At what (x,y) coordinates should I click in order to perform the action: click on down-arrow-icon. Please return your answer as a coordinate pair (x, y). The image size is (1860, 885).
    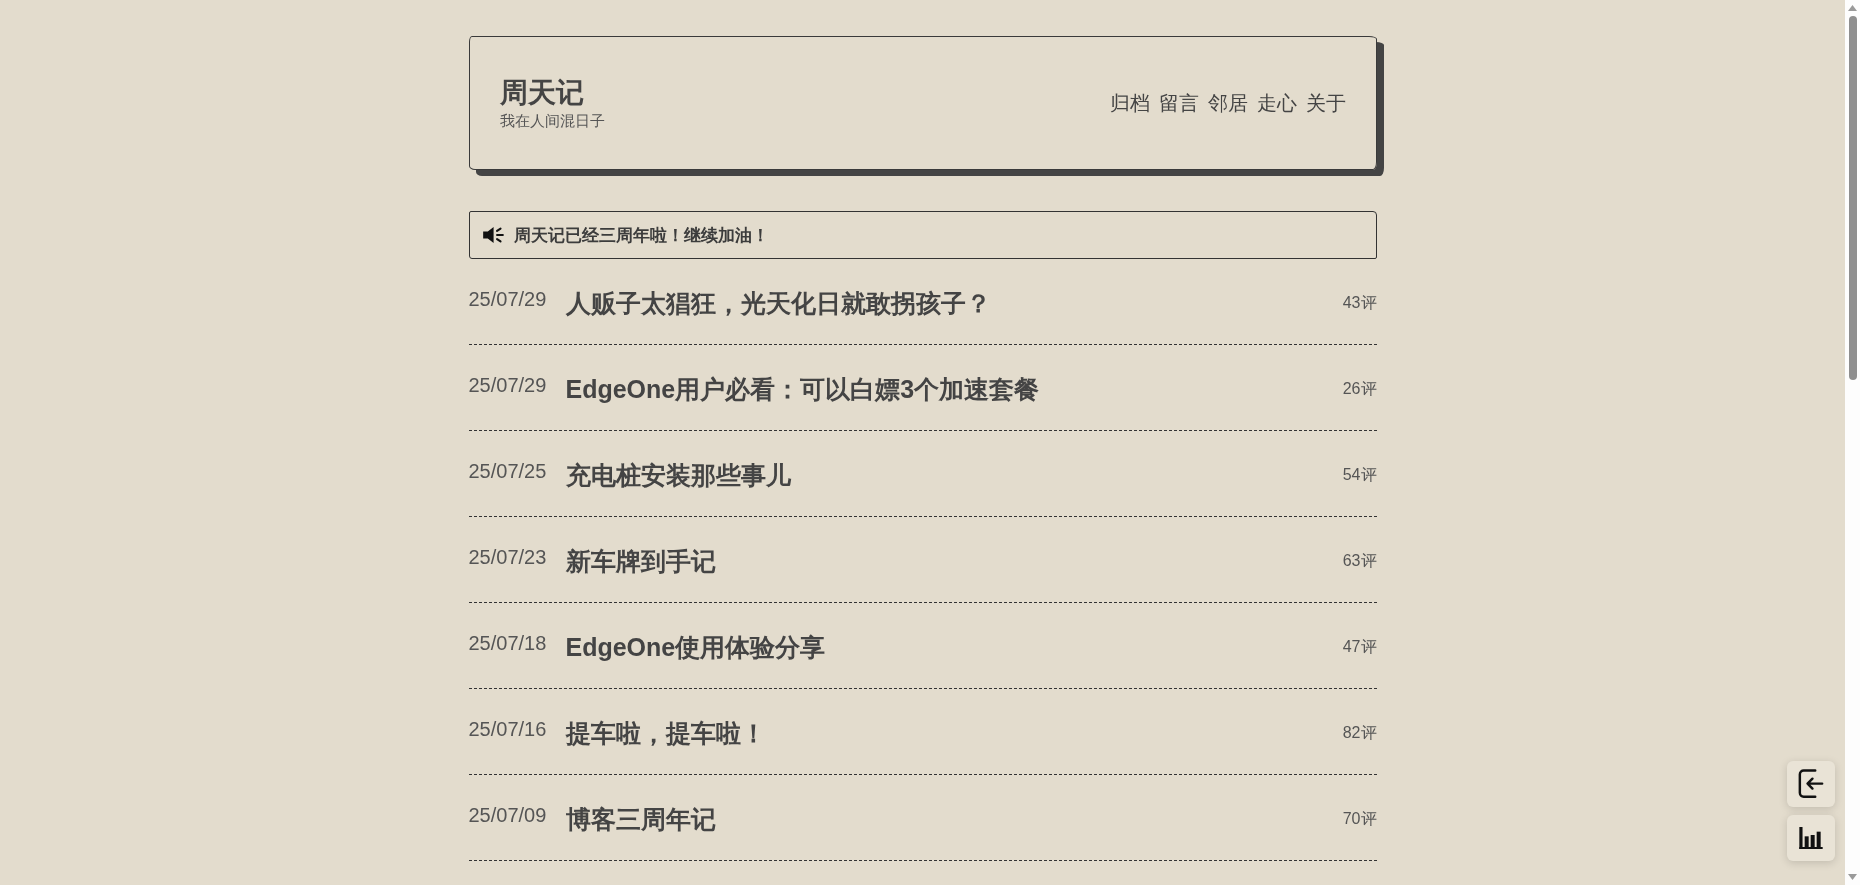
    Looking at the image, I should click on (1852, 877).